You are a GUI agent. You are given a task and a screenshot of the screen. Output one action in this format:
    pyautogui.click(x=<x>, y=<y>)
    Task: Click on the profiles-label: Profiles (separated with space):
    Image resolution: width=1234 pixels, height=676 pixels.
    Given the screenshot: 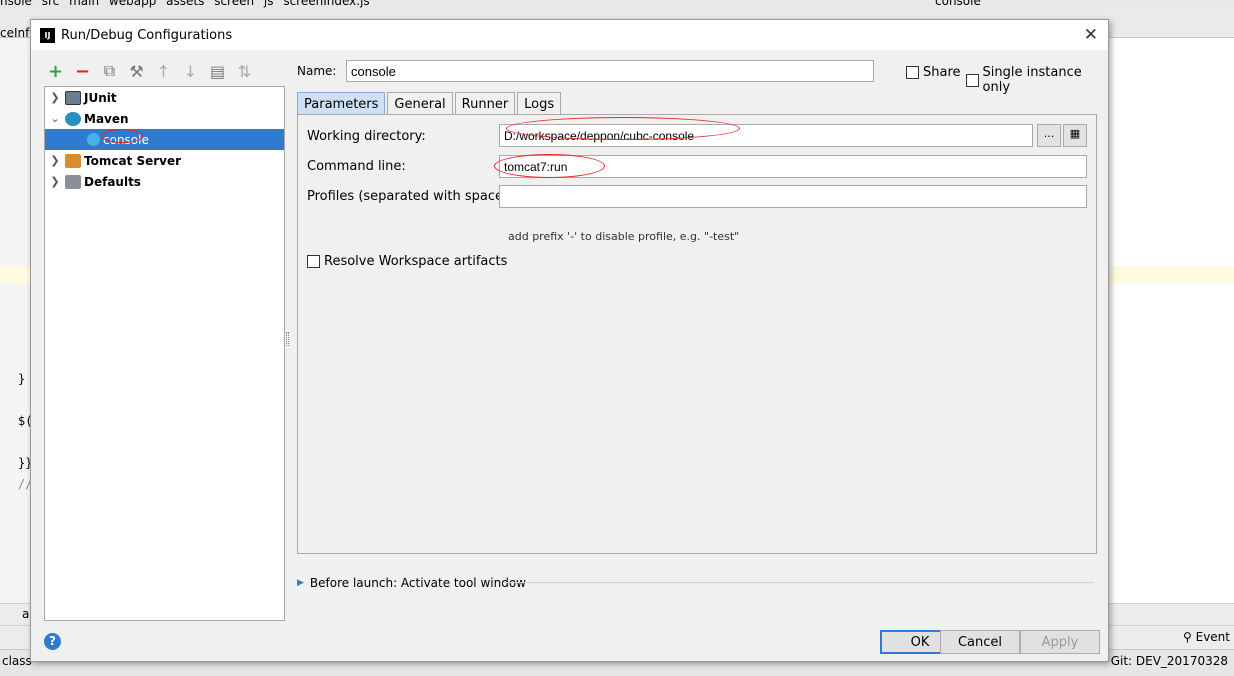 What is the action you would take?
    pyautogui.click(x=410, y=196)
    